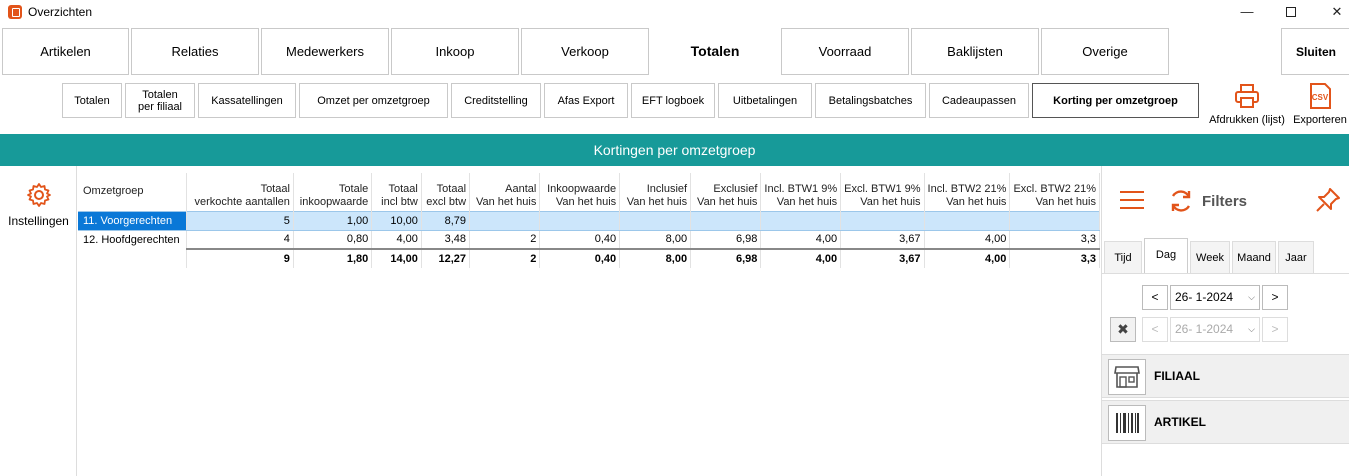  What do you see at coordinates (979, 100) in the screenshot?
I see `subtab-cadeaupassen: Cadeaupassen` at bounding box center [979, 100].